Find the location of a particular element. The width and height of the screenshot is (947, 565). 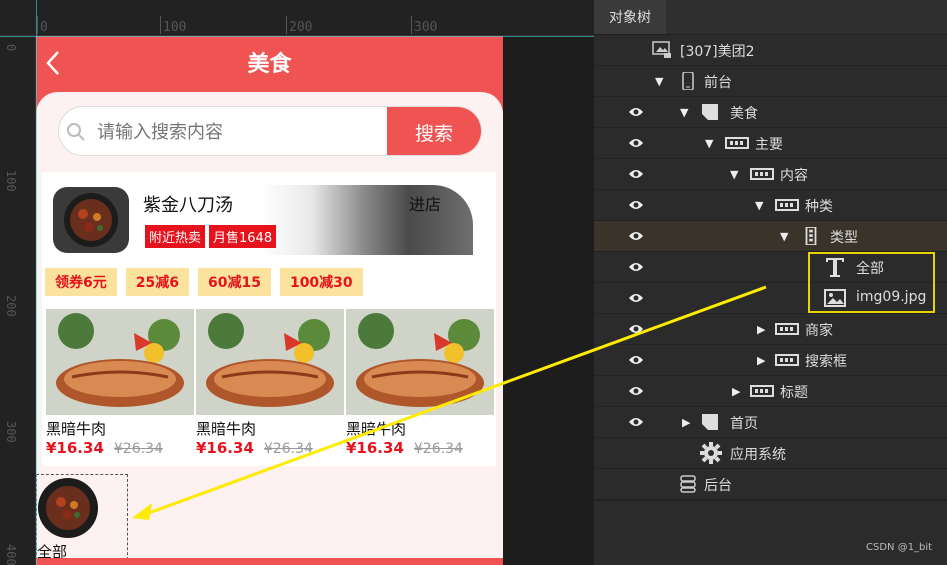

guide-line-horizontal is located at coordinates (297, 36).